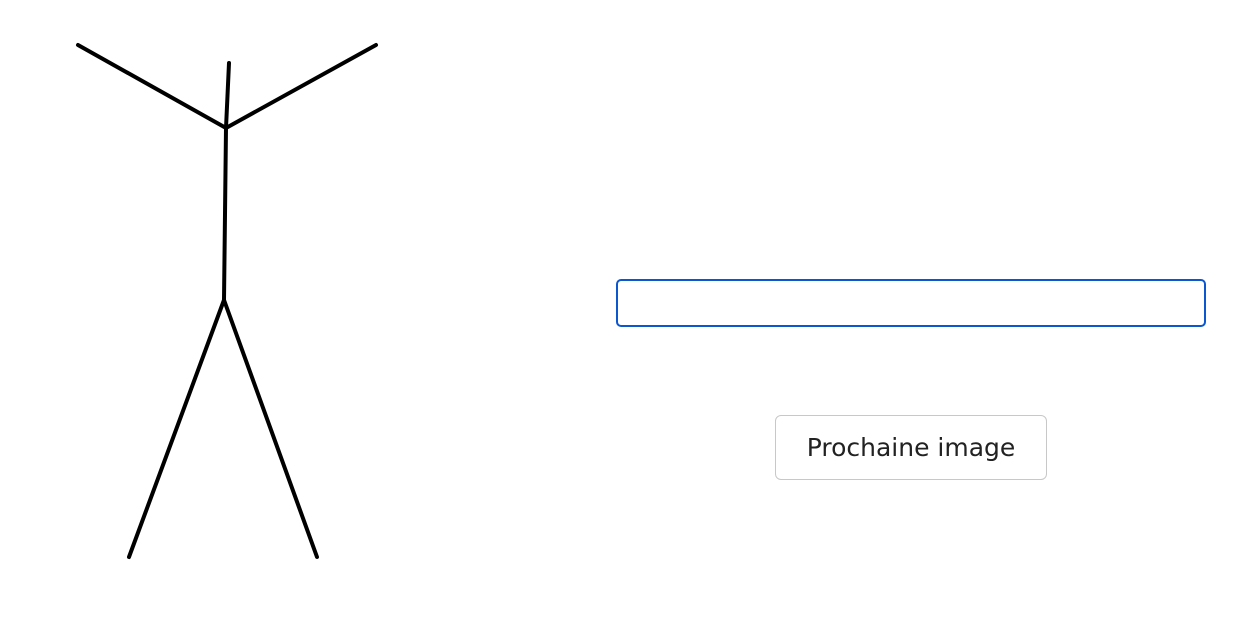 The image size is (1251, 622). What do you see at coordinates (270, 428) in the screenshot?
I see `stick-figure-right-leg` at bounding box center [270, 428].